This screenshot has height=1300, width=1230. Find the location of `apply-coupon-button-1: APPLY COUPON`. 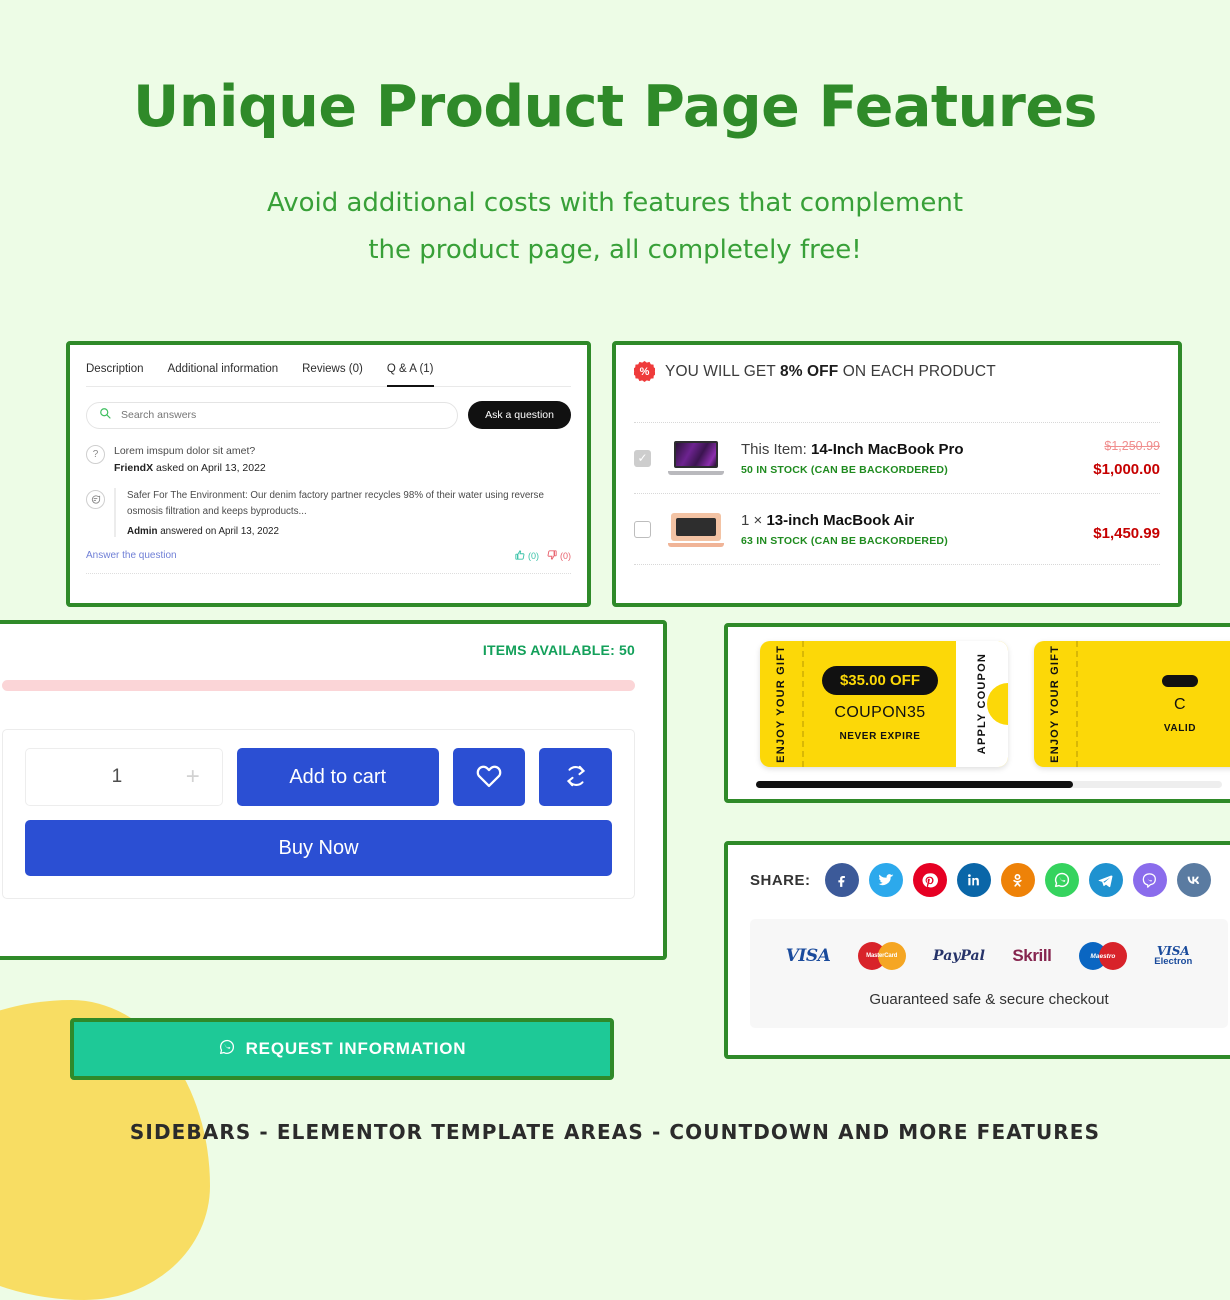

apply-coupon-button-1: APPLY COUPON is located at coordinates (982, 704).